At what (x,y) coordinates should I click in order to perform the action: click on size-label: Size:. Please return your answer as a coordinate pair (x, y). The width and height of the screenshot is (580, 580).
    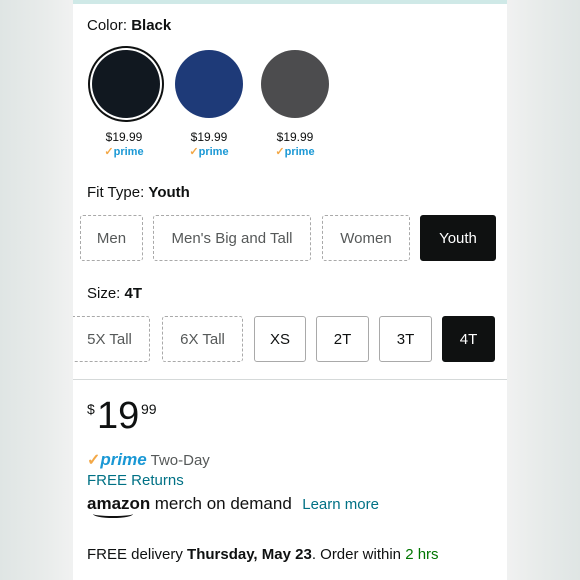
    Looking at the image, I should click on (104, 293).